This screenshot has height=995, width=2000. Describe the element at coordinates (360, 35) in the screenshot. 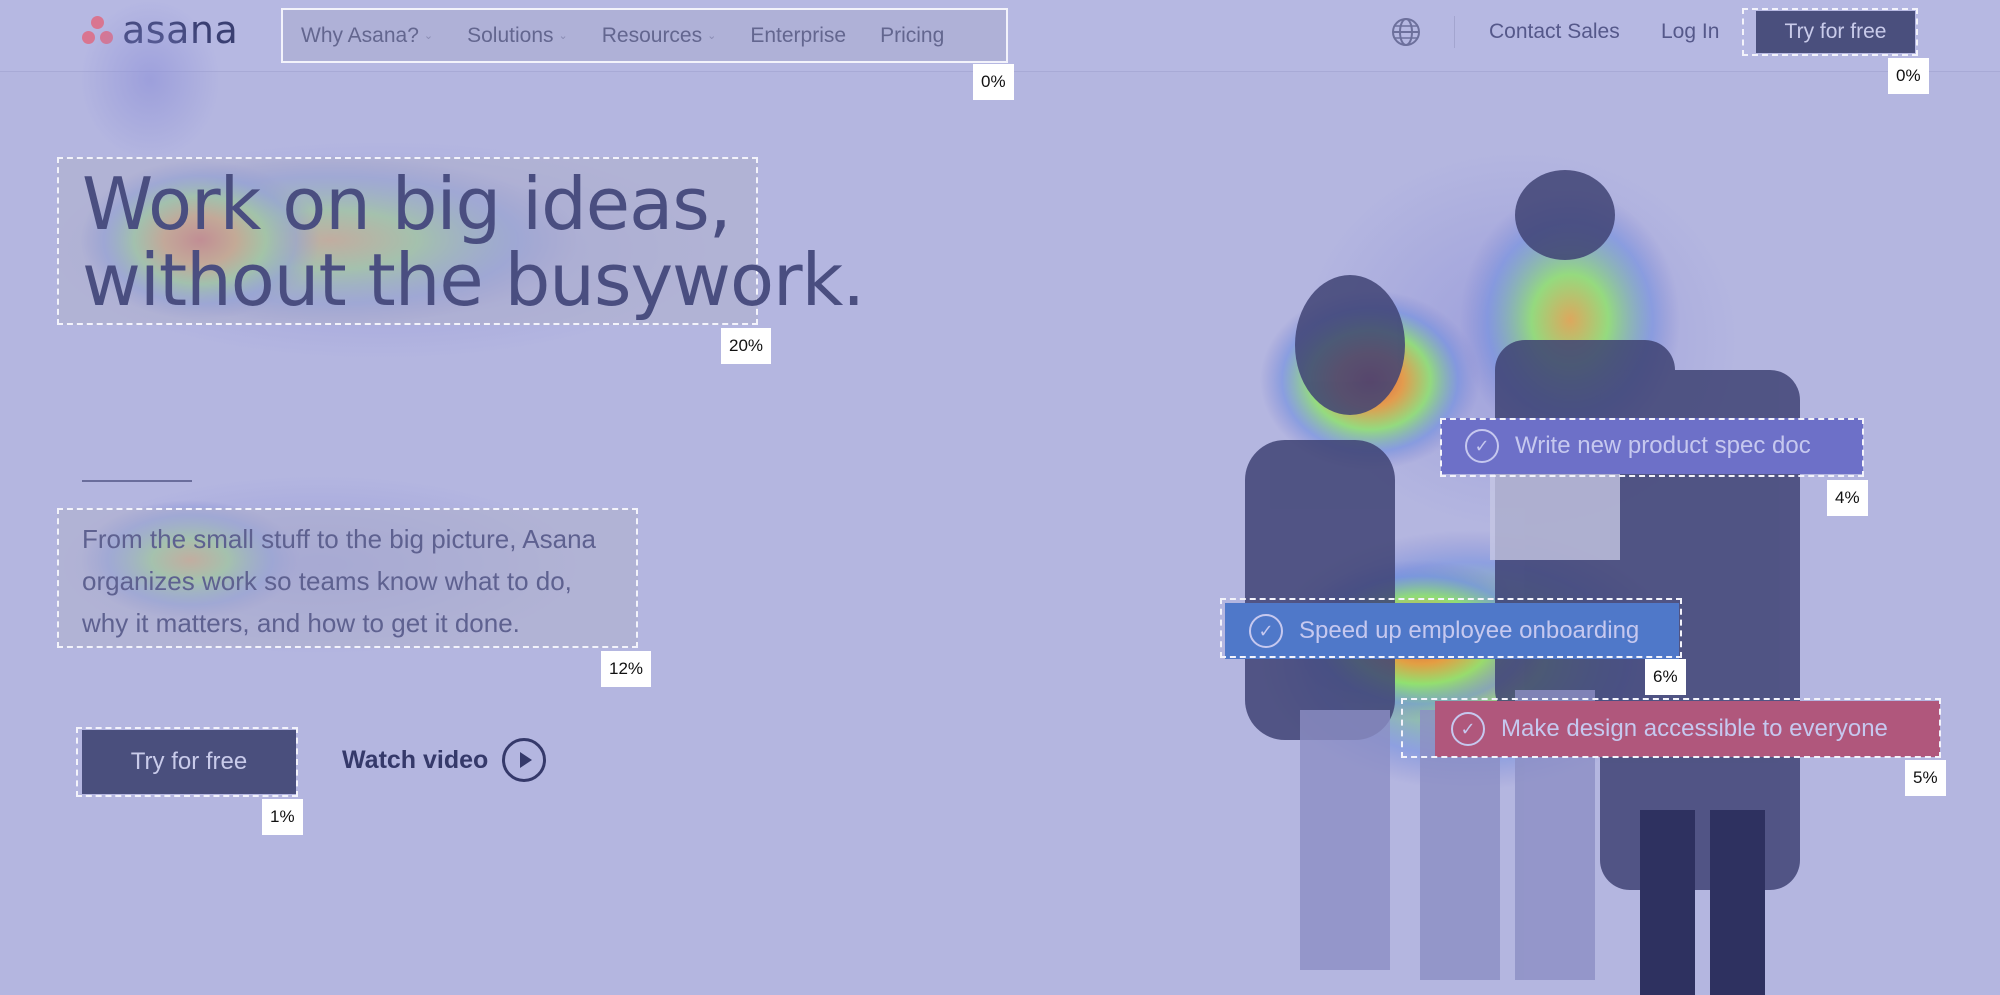

I see `nav-label: Why Asana?` at that location.